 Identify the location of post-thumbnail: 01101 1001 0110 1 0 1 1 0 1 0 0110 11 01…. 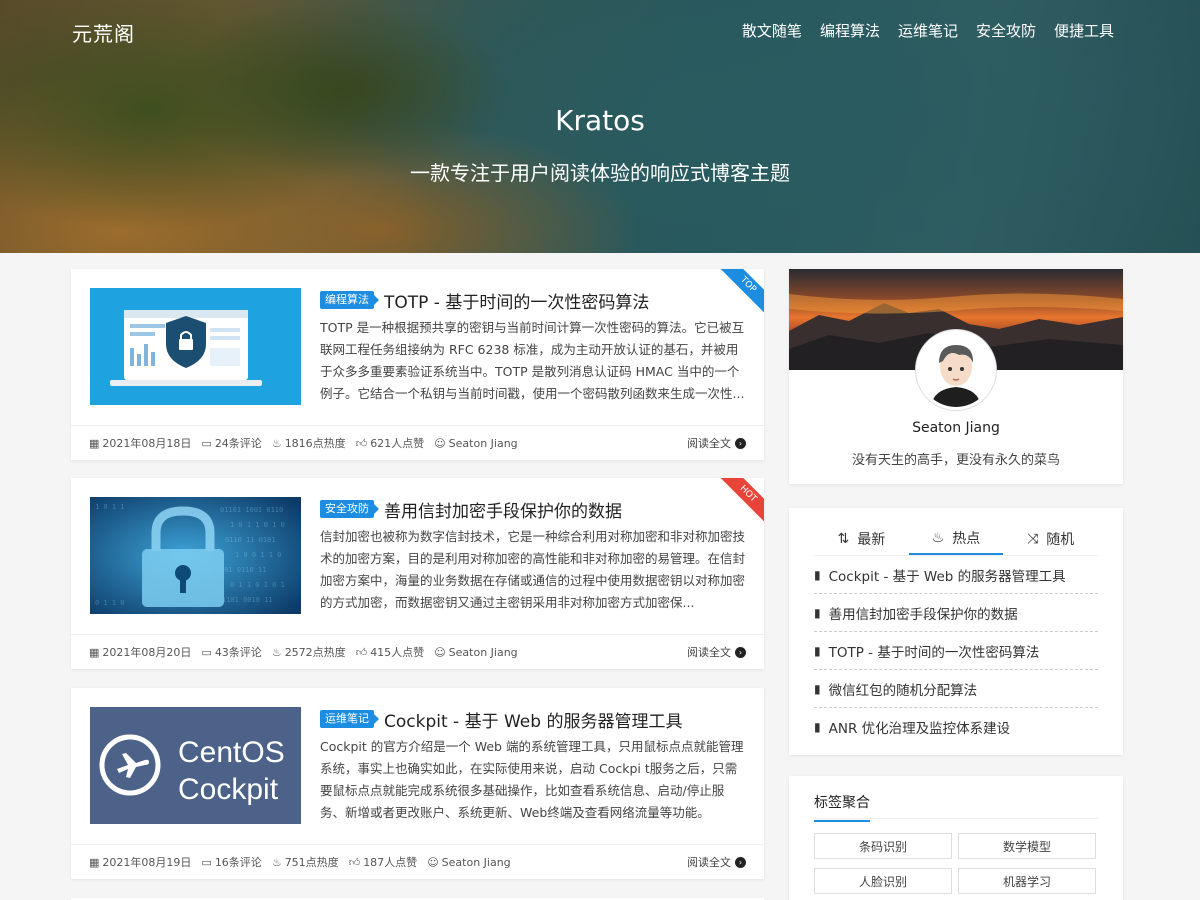
(195, 555).